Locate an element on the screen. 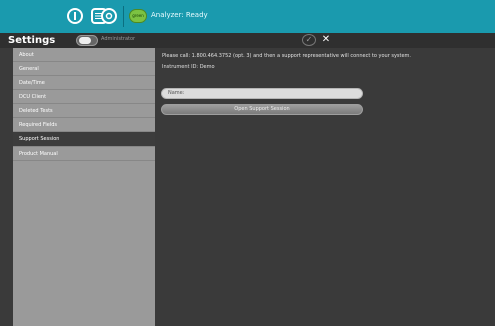  sidebar-item-support-session: Support Session is located at coordinates (84, 139).